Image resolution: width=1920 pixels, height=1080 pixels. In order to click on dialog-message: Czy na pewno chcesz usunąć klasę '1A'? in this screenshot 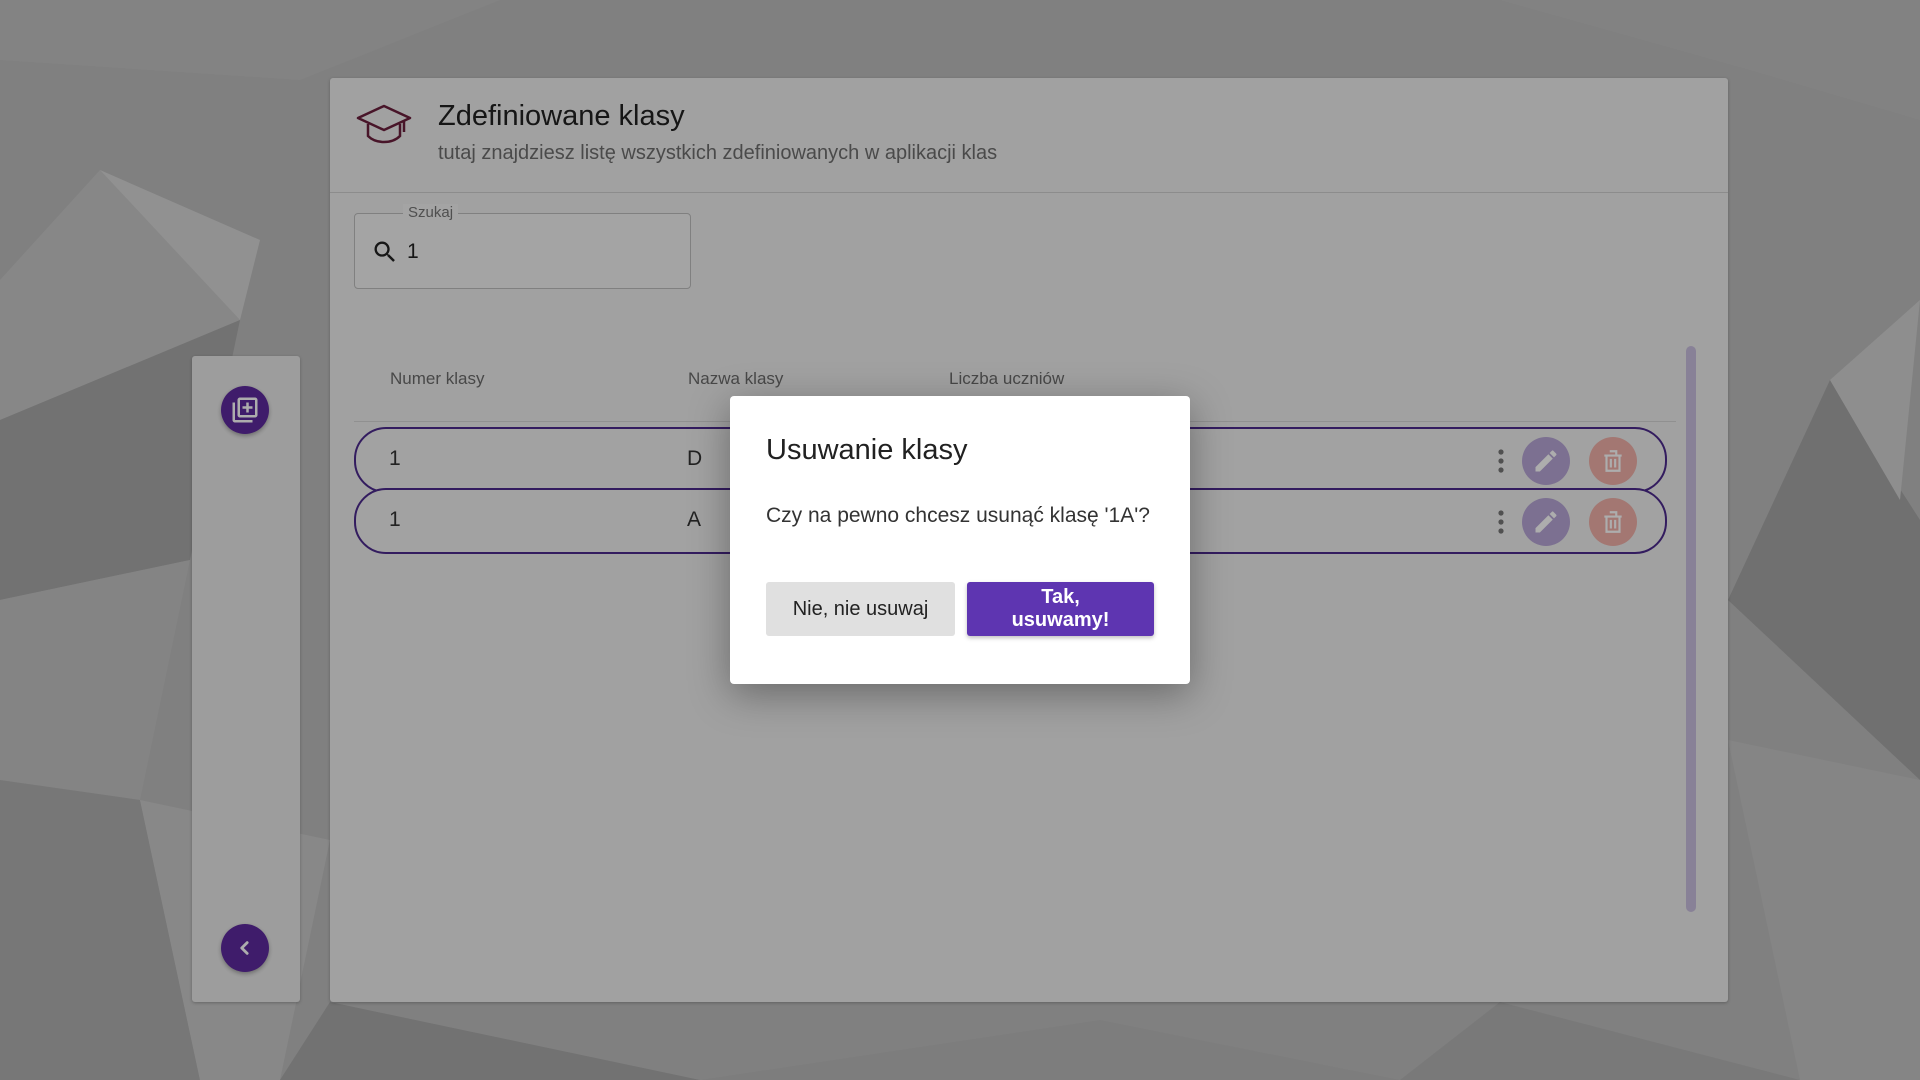, I will do `click(958, 515)`.